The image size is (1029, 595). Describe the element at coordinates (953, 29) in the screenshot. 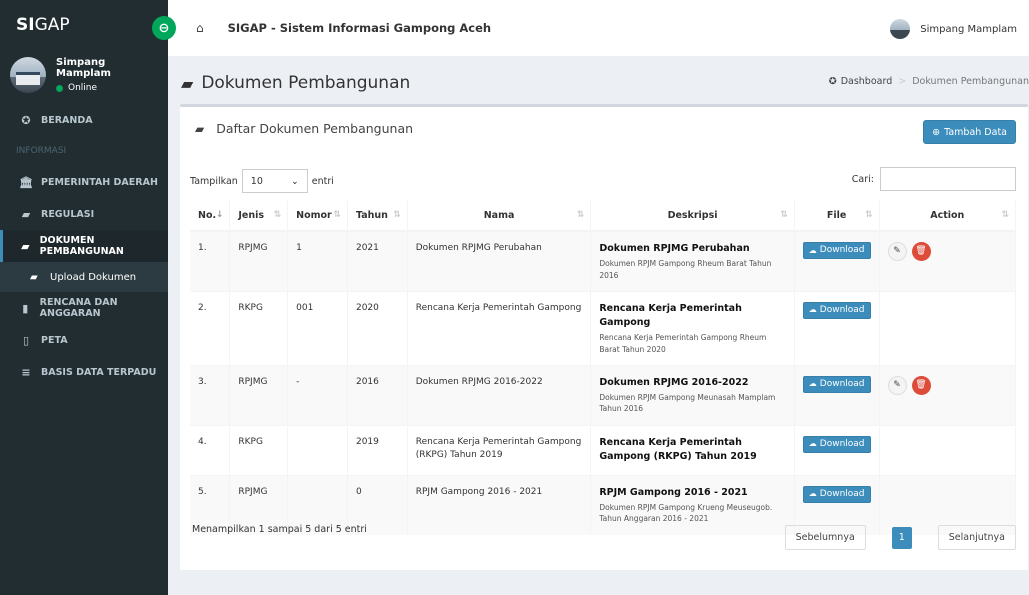

I see `user-menu: Simpang Mamplam` at that location.